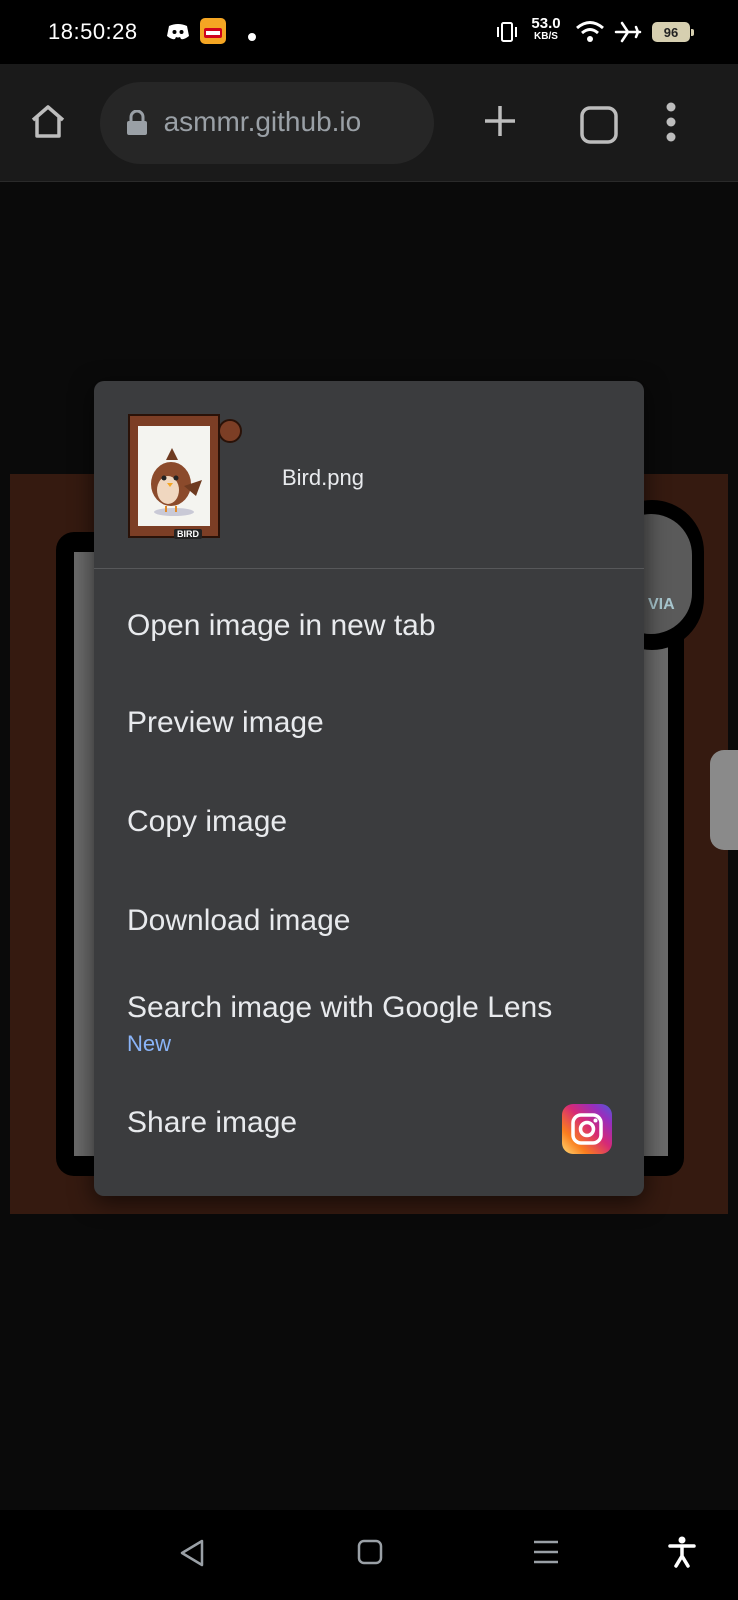  I want to click on notification-dot-icon, so click(252, 37).